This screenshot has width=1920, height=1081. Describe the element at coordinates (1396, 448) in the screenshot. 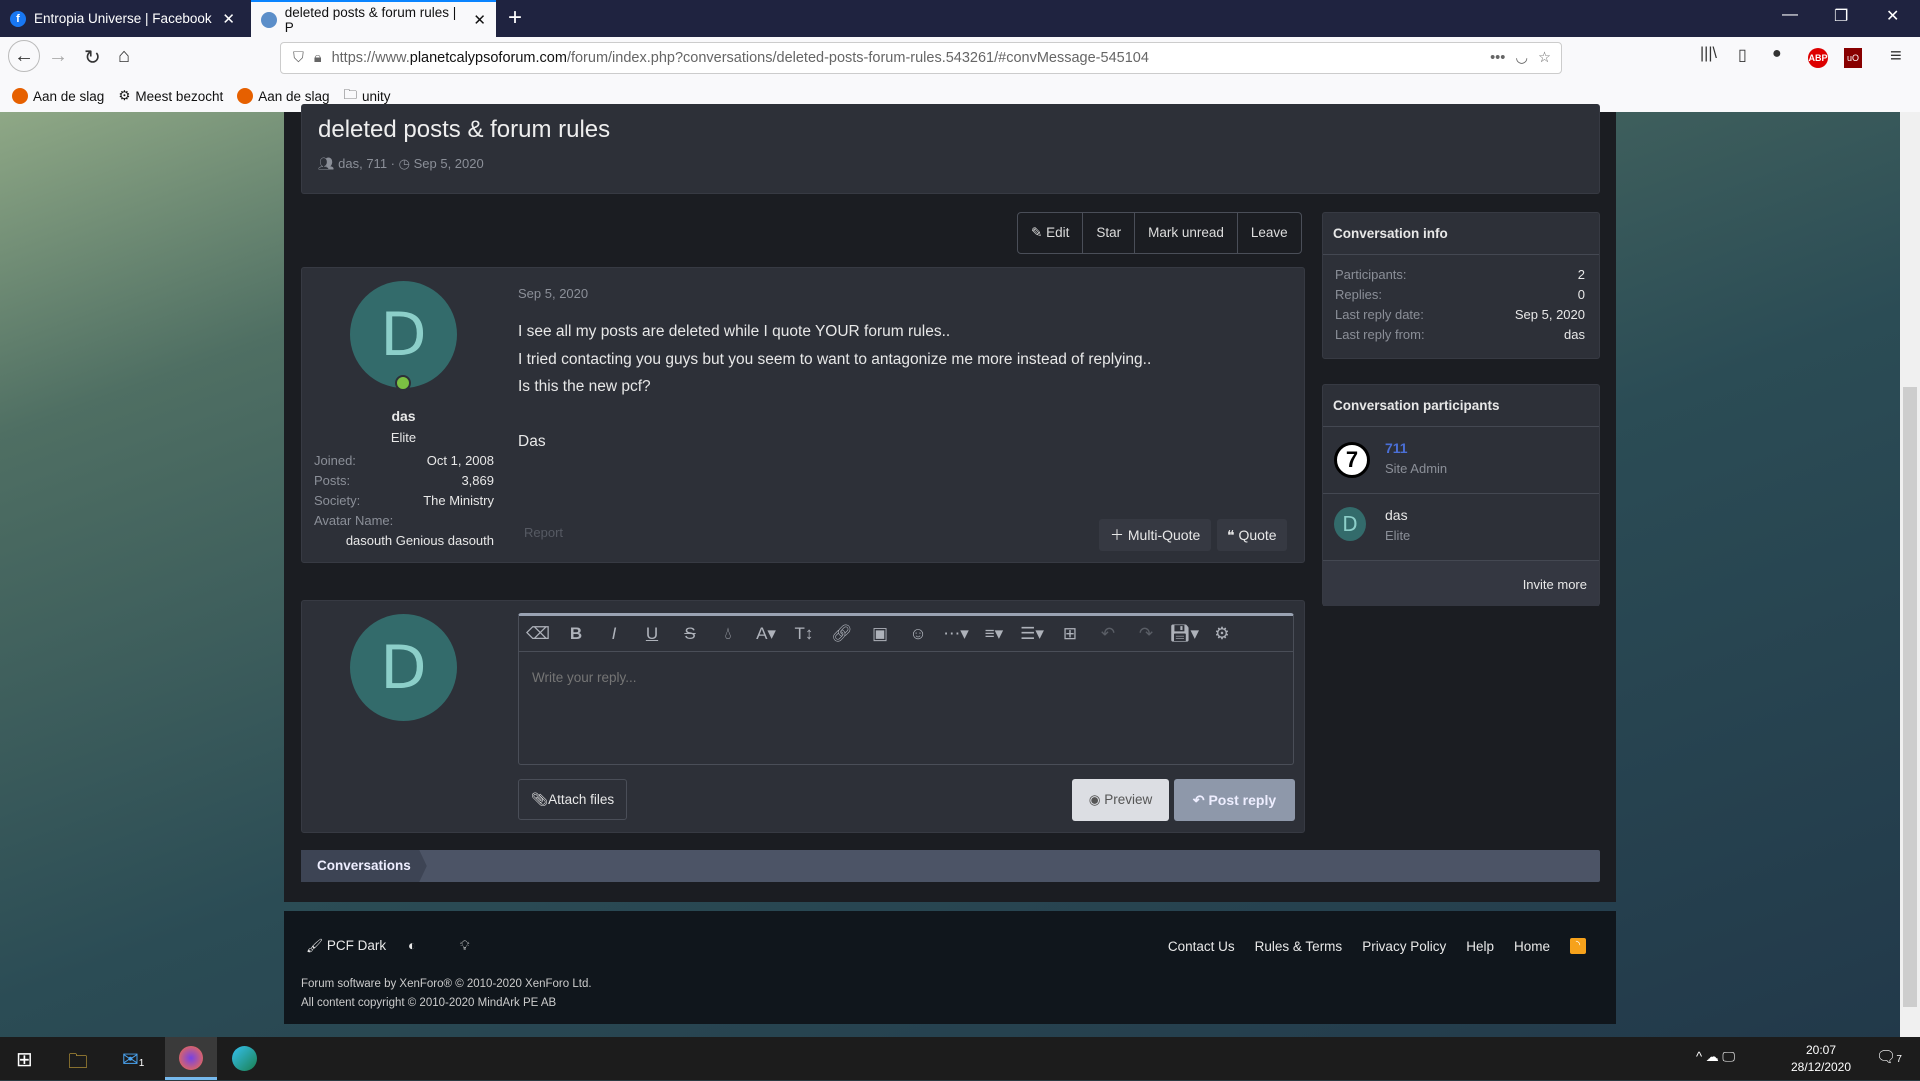

I see `participant-name: 711` at that location.